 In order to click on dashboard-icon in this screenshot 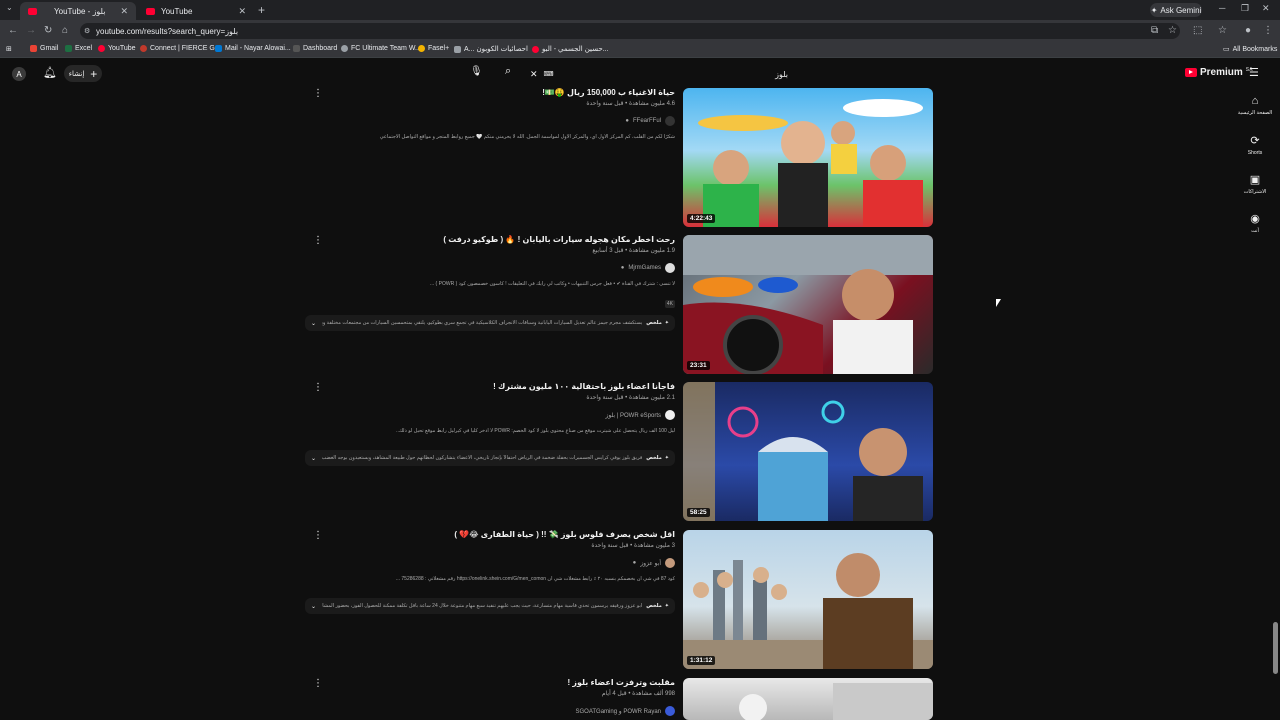, I will do `click(296, 48)`.